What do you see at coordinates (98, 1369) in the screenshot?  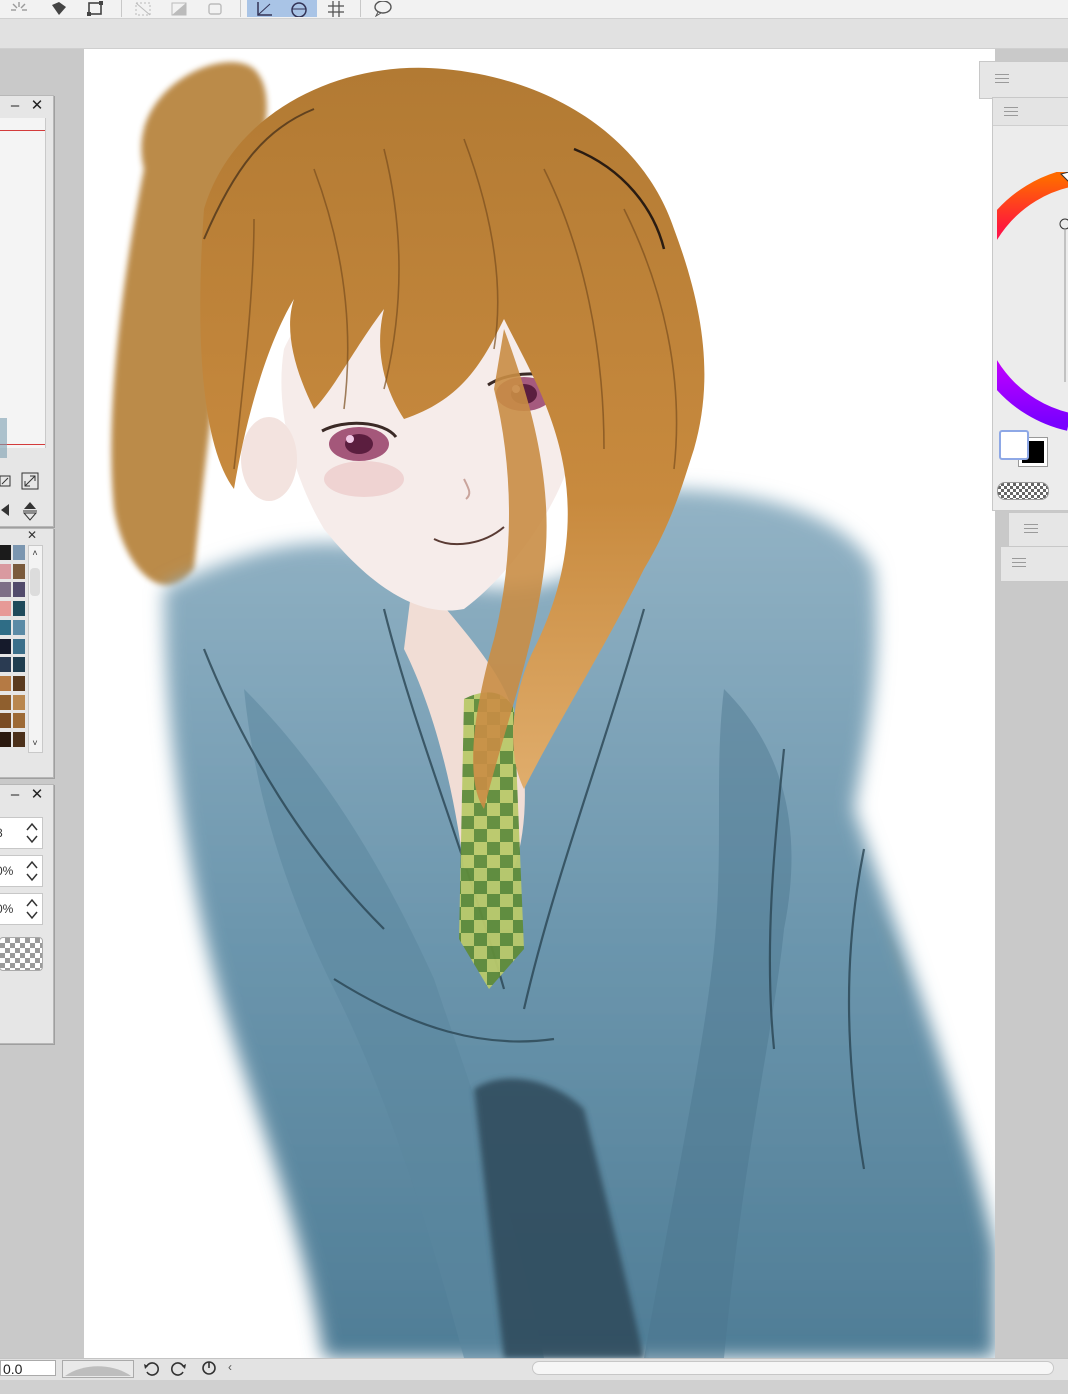 I see `zoom-slider` at bounding box center [98, 1369].